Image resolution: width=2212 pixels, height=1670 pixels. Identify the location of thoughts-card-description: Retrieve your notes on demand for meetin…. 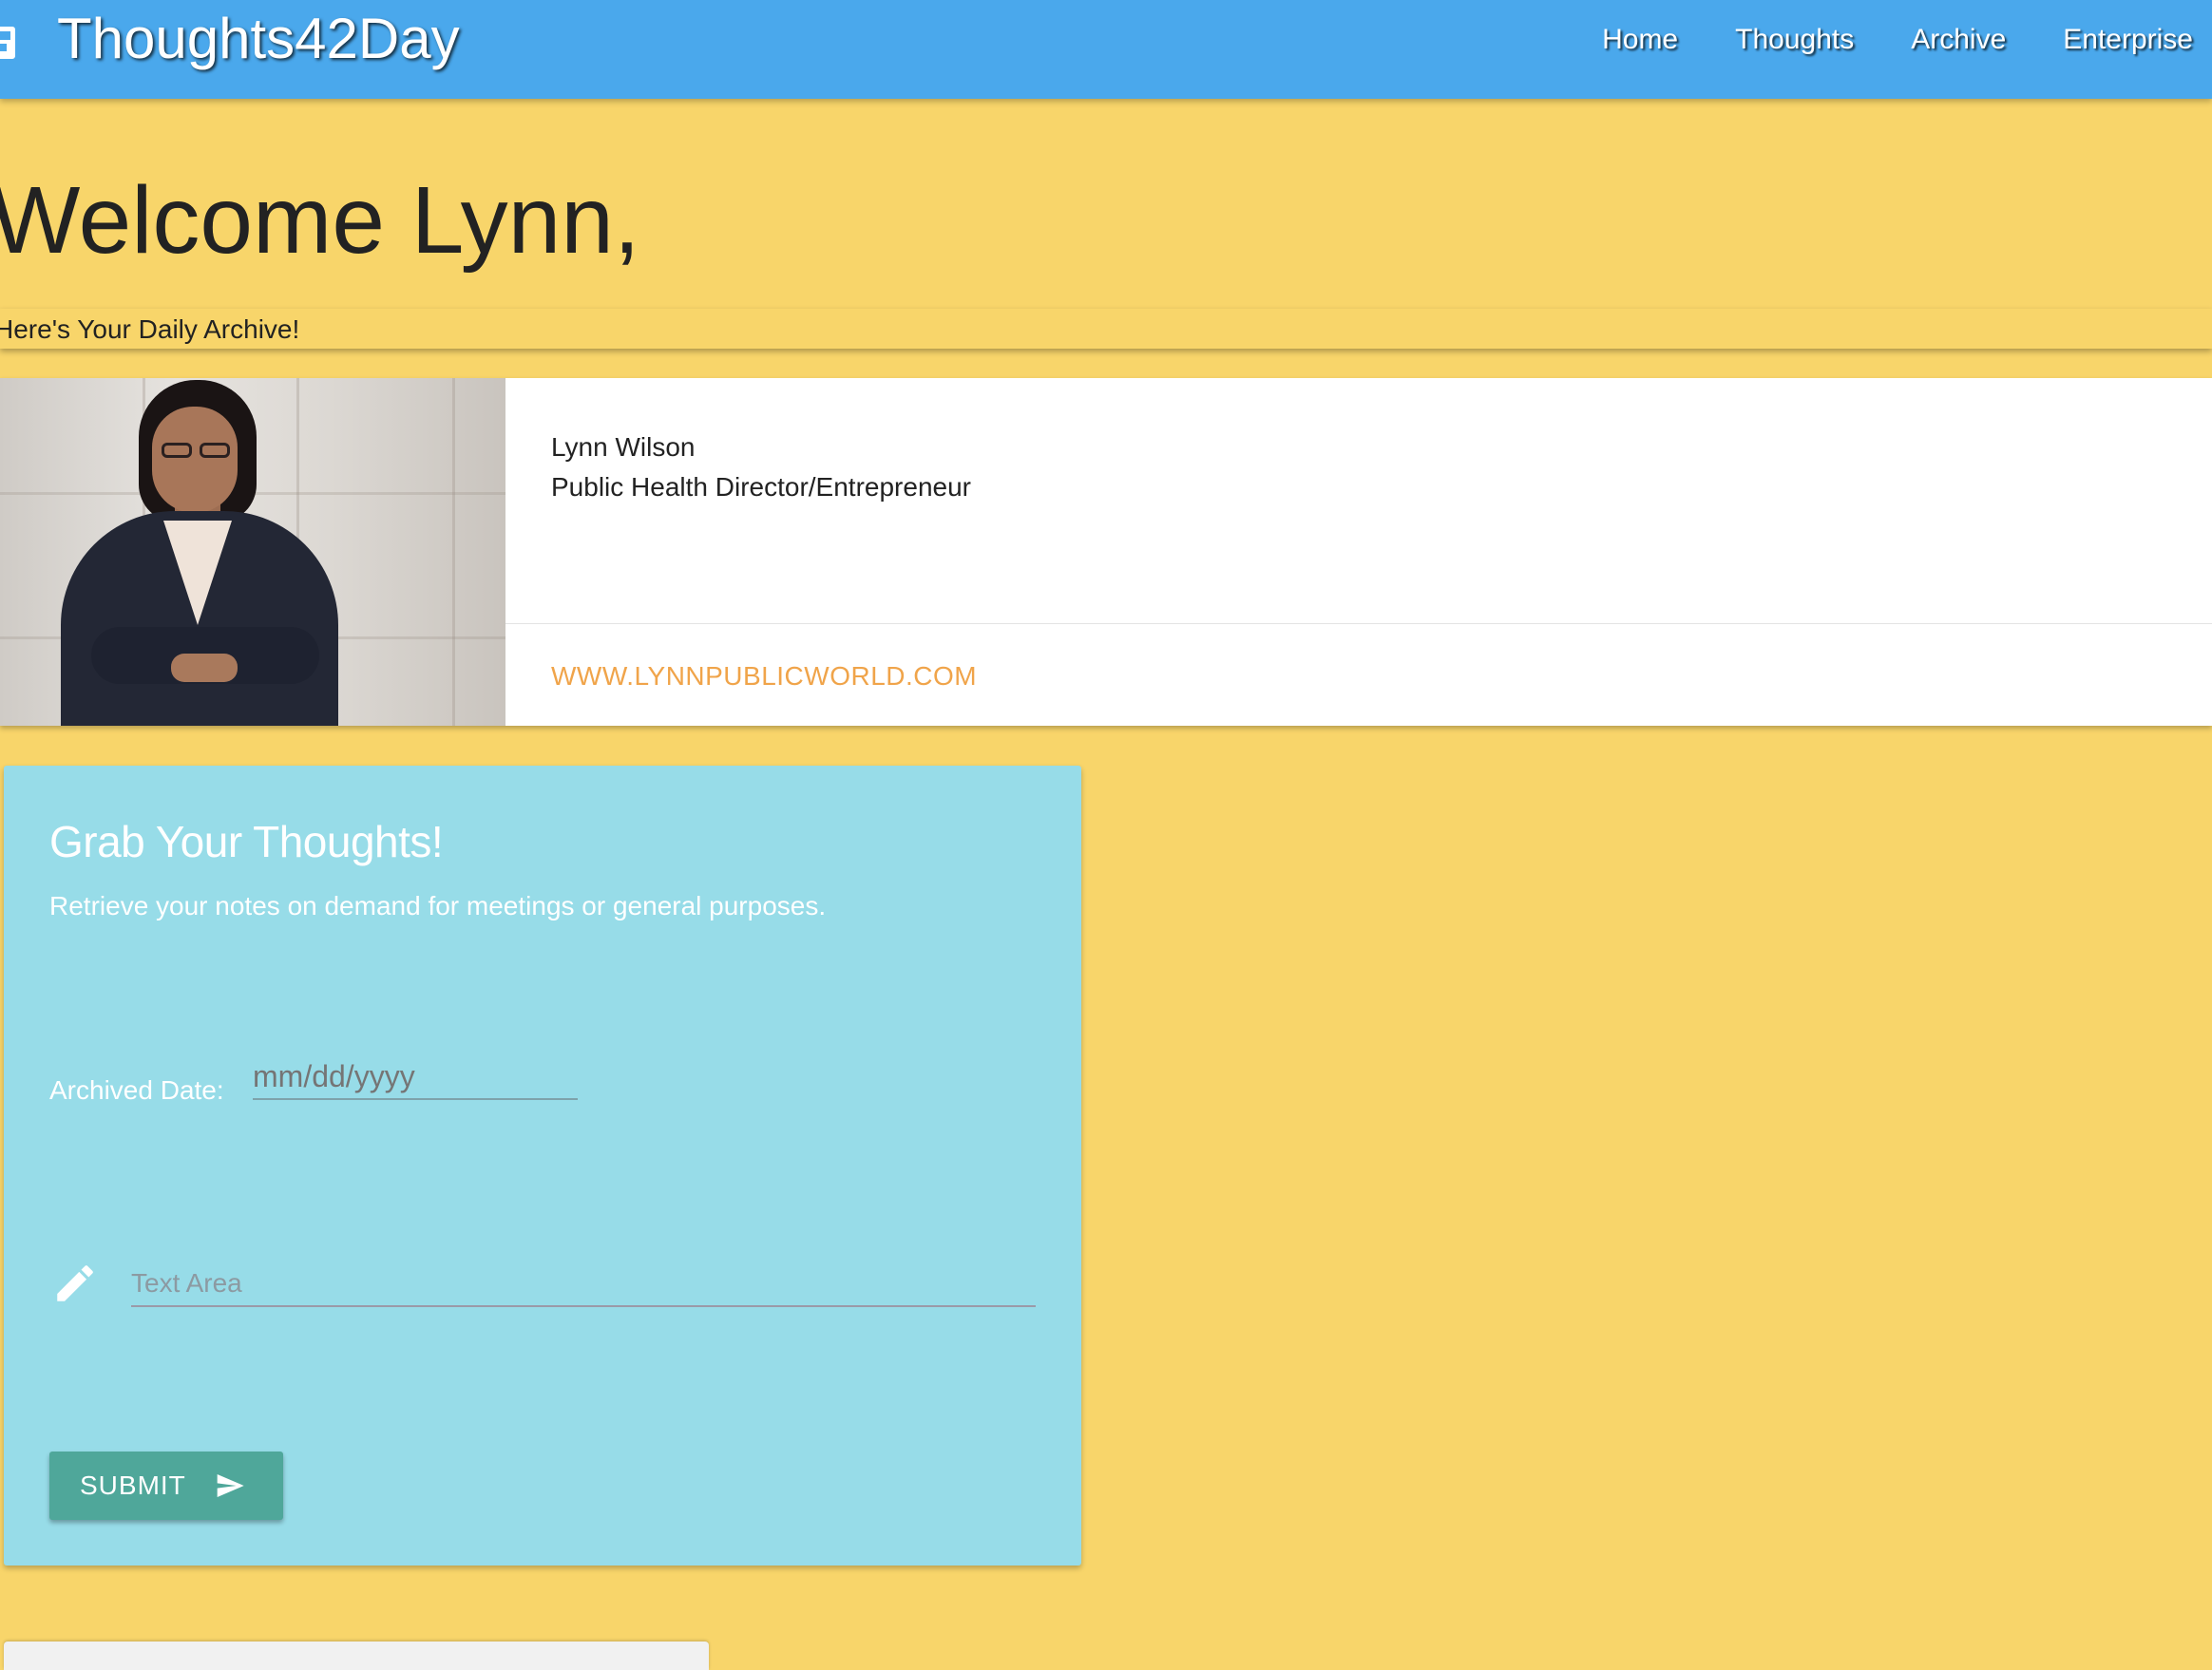
(438, 905).